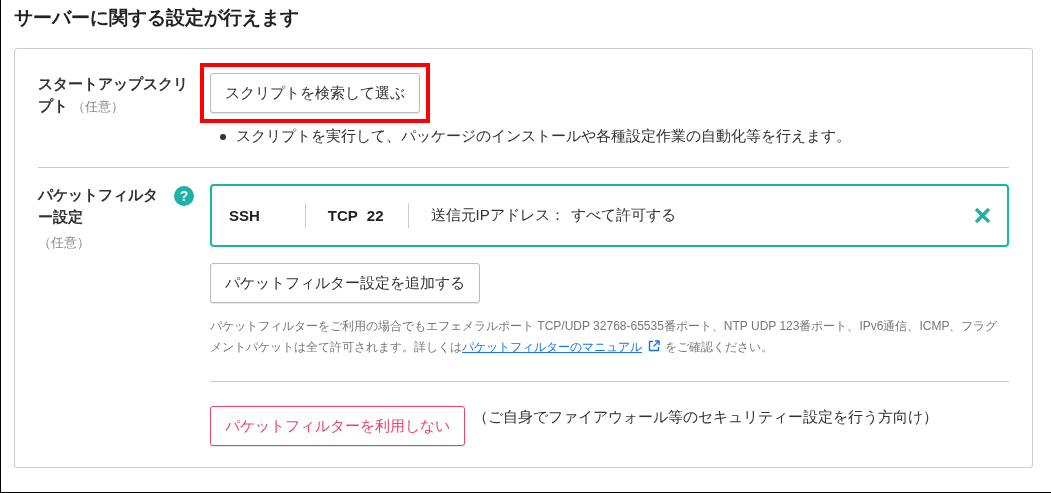  I want to click on hint-text: スクリプトを実行して、パッケージのインストールや各種設定作業の自動化等を行えます。, so click(543, 136).